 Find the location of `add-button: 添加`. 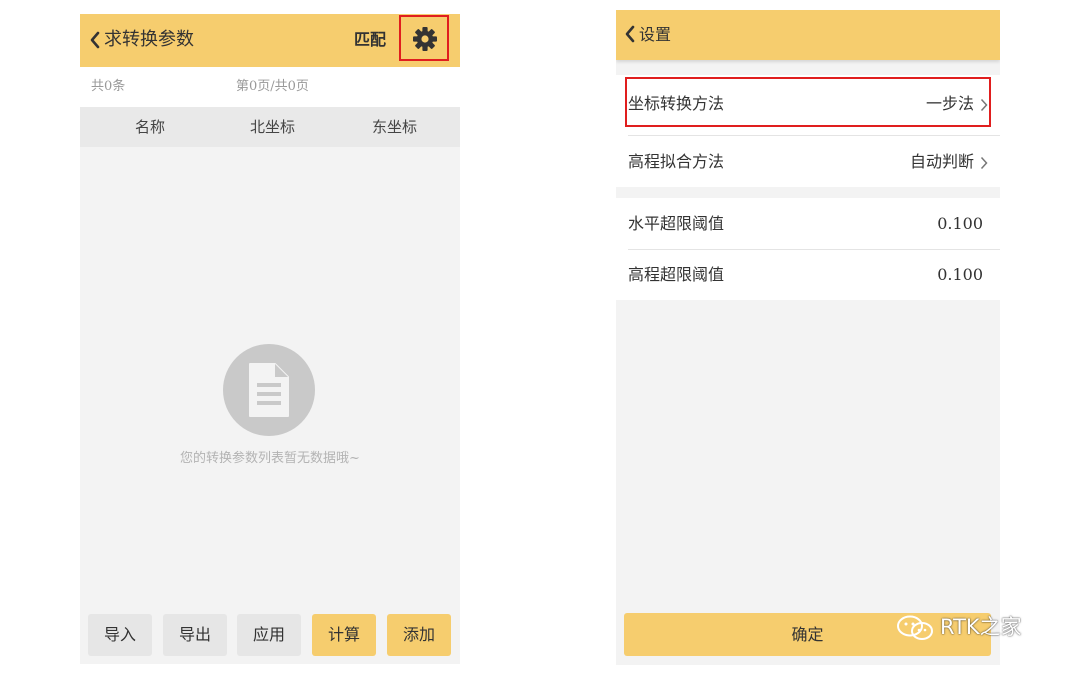

add-button: 添加 is located at coordinates (419, 635).